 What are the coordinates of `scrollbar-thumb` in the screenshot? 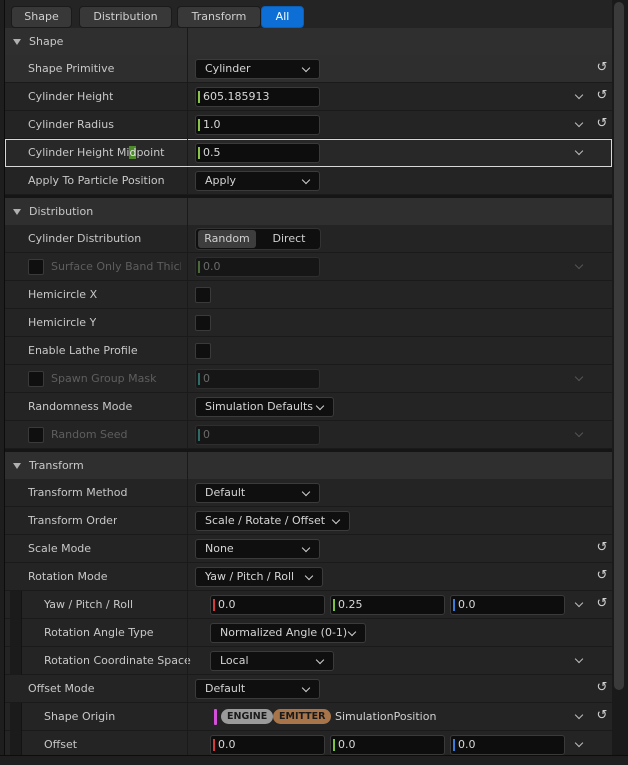 It's located at (619, 346).